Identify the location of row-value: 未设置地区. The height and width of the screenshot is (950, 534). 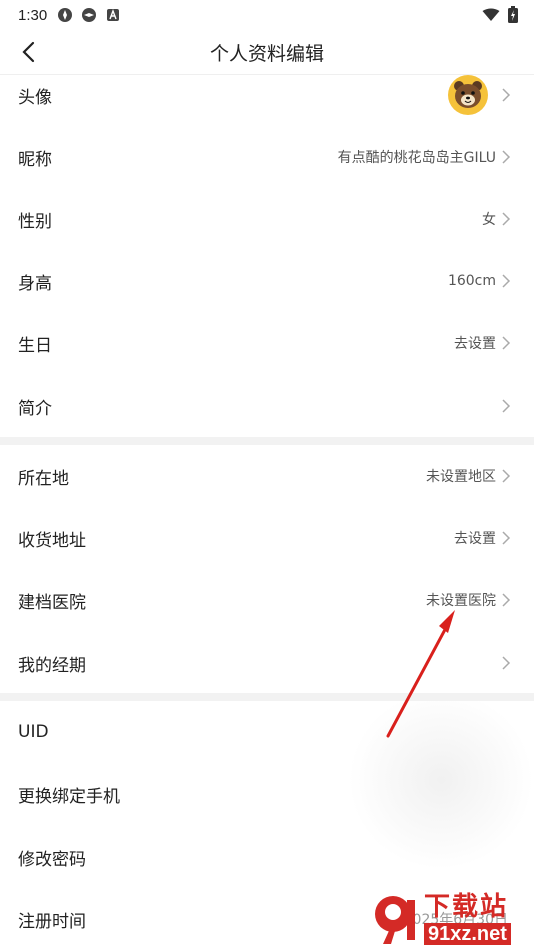
(461, 477).